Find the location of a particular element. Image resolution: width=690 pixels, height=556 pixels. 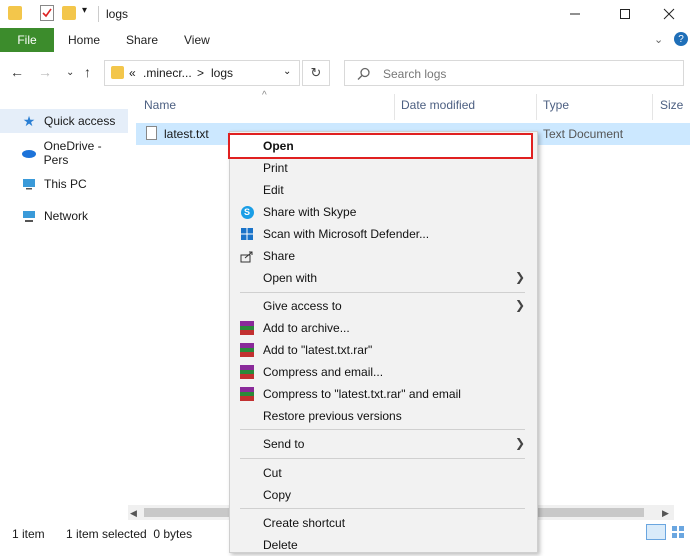

menu-item-share: Share is located at coordinates (382, 256).